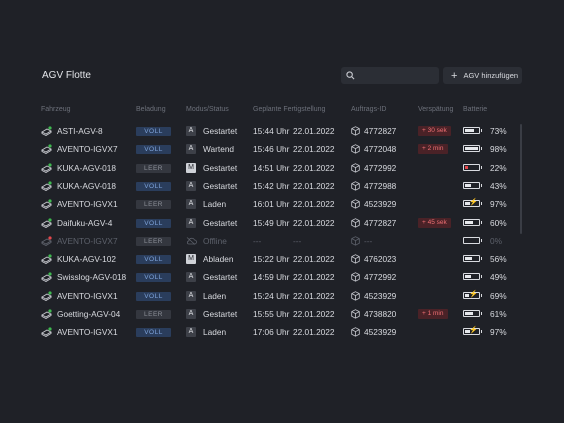 This screenshot has width=564, height=423. I want to click on cloud-offline-icon, so click(191, 240).